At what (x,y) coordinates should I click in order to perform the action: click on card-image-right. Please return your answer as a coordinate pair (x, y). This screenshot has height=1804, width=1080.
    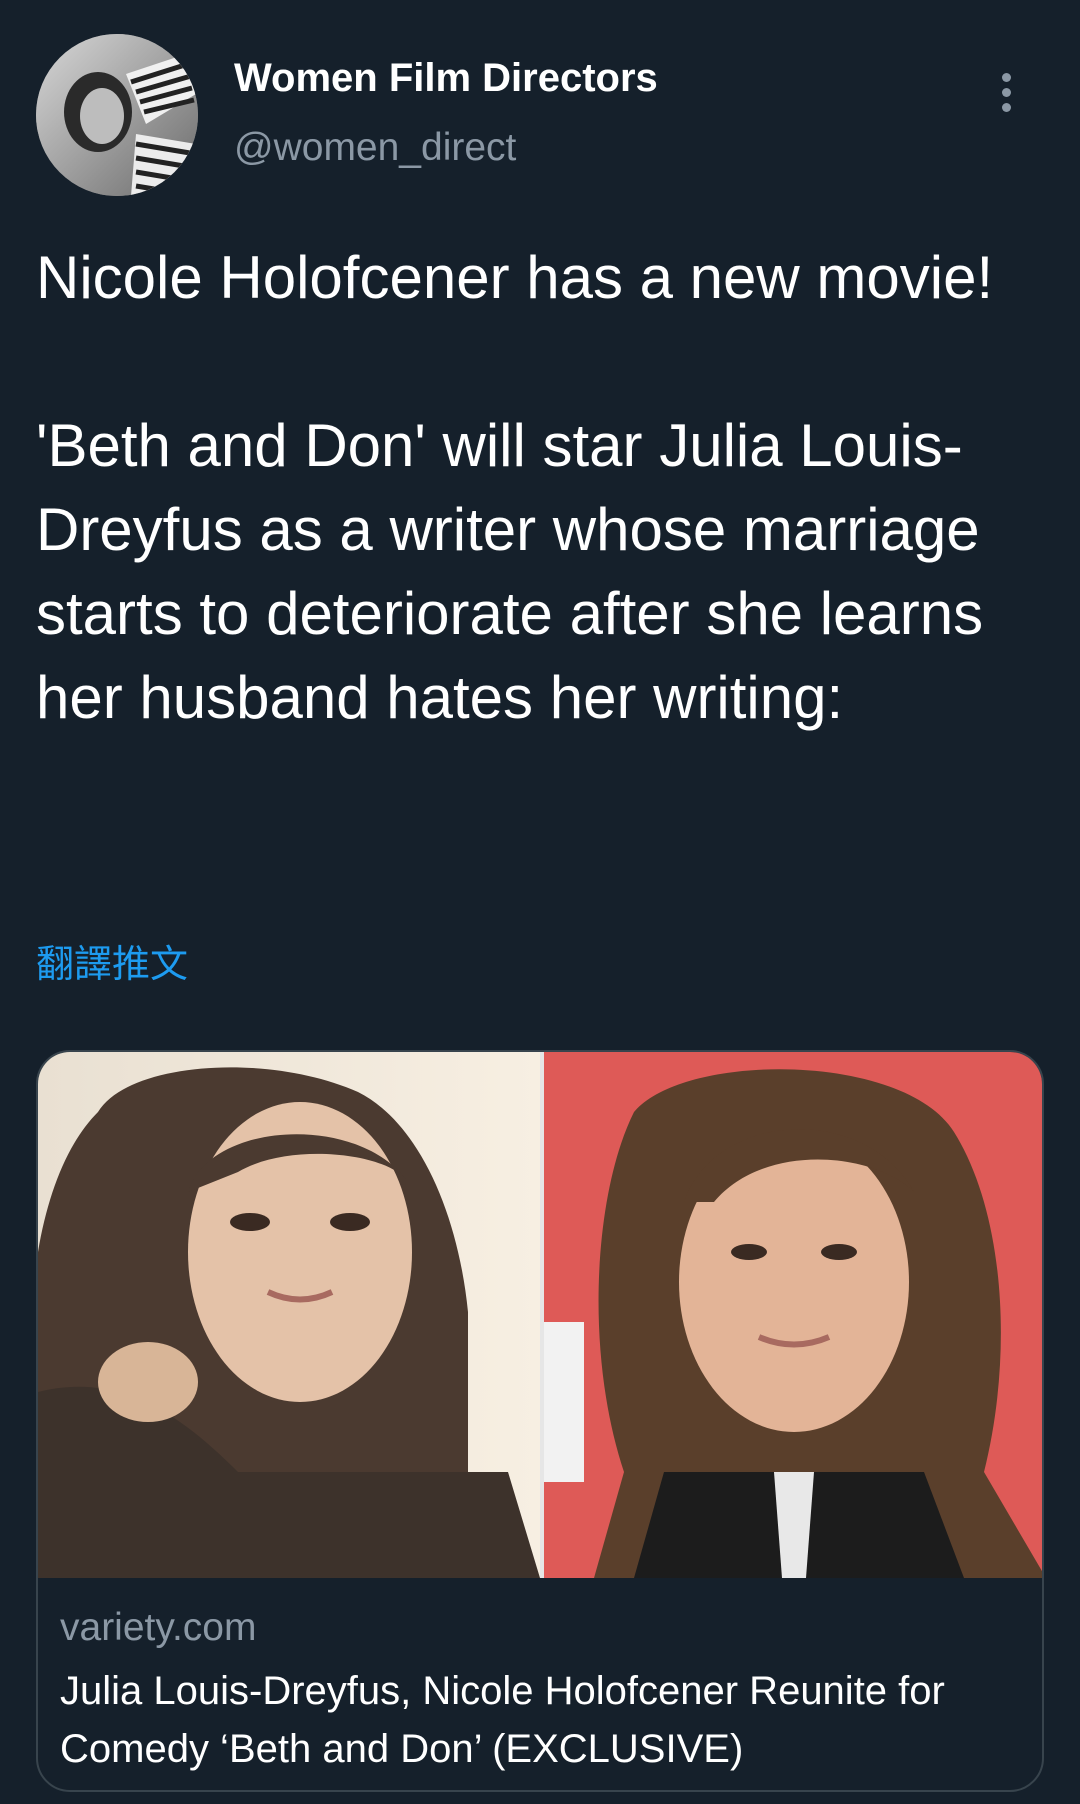
    Looking at the image, I should click on (793, 1315).